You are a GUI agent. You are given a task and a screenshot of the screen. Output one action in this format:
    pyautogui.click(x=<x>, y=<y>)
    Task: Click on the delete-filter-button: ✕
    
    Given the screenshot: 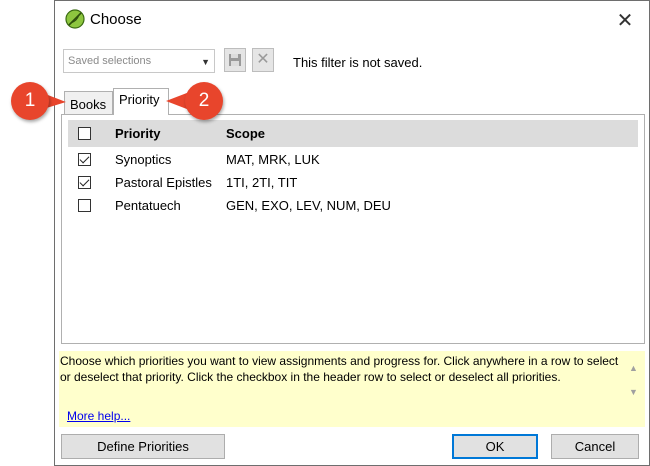 What is the action you would take?
    pyautogui.click(x=263, y=60)
    